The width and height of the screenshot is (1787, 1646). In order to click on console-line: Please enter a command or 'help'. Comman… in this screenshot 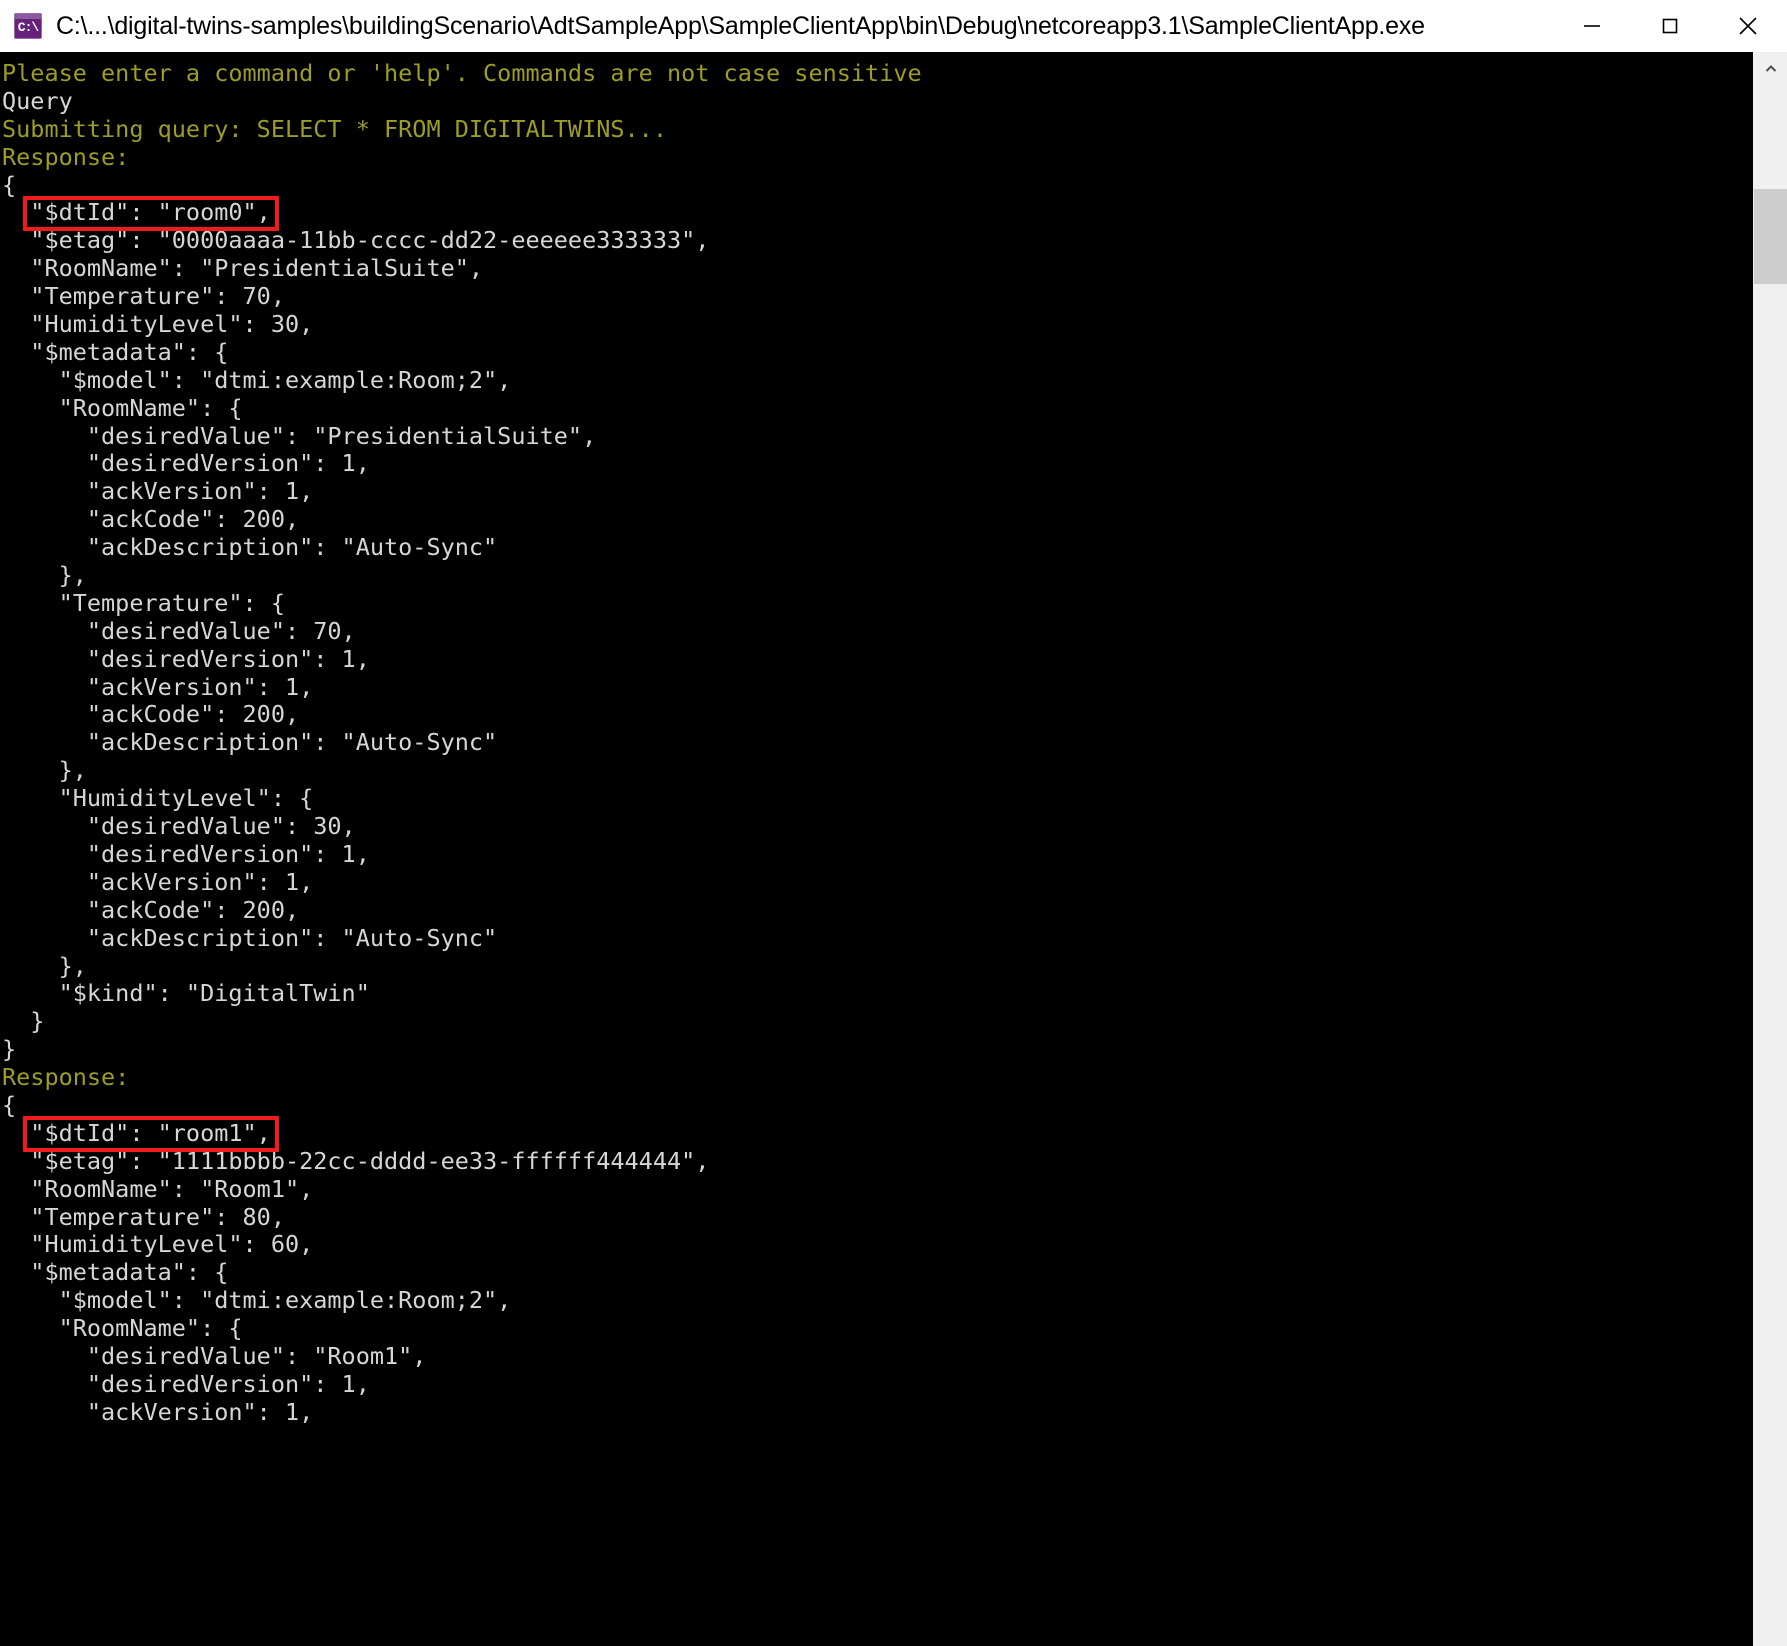, I will do `click(462, 73)`.